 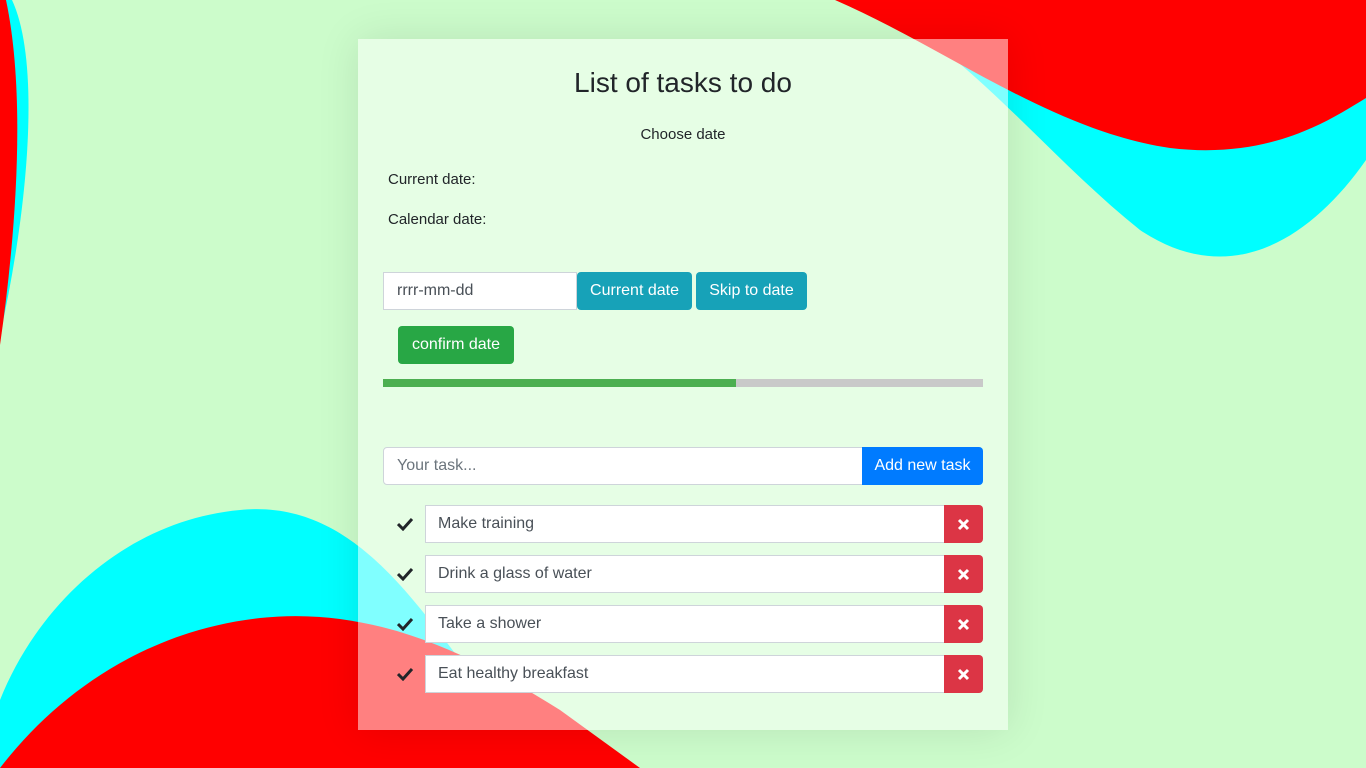 What do you see at coordinates (559, 383) in the screenshot?
I see `progress-fill` at bounding box center [559, 383].